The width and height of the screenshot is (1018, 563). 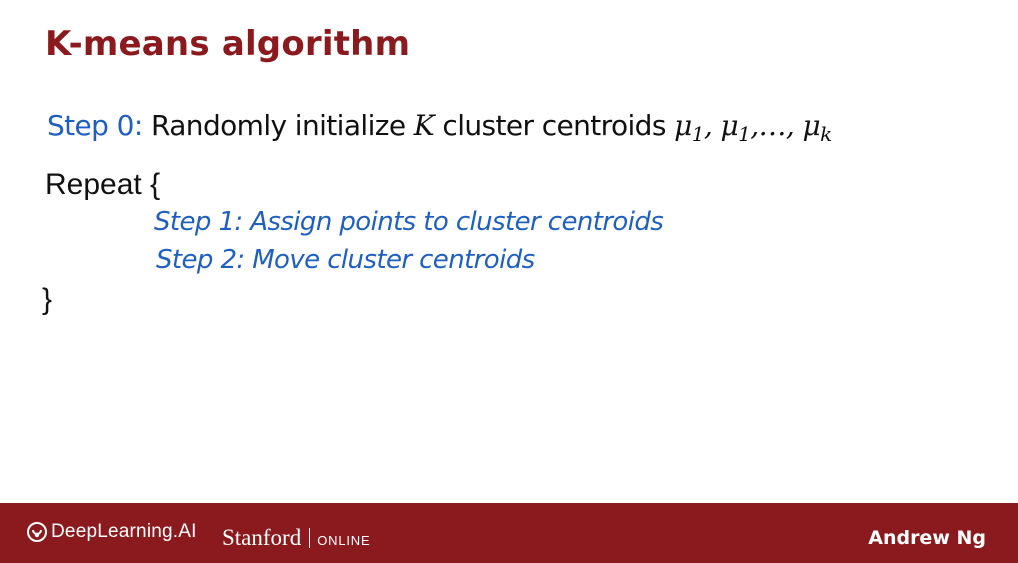 What do you see at coordinates (47, 299) in the screenshot?
I see `repeat-close: }` at bounding box center [47, 299].